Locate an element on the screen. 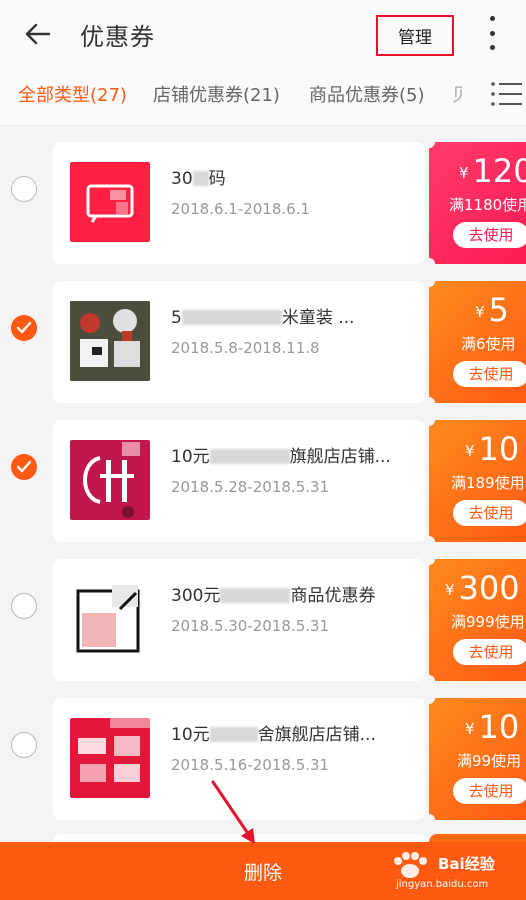 The width and height of the screenshot is (526, 900). coupon-condition: 满99使用 is located at coordinates (489, 761).